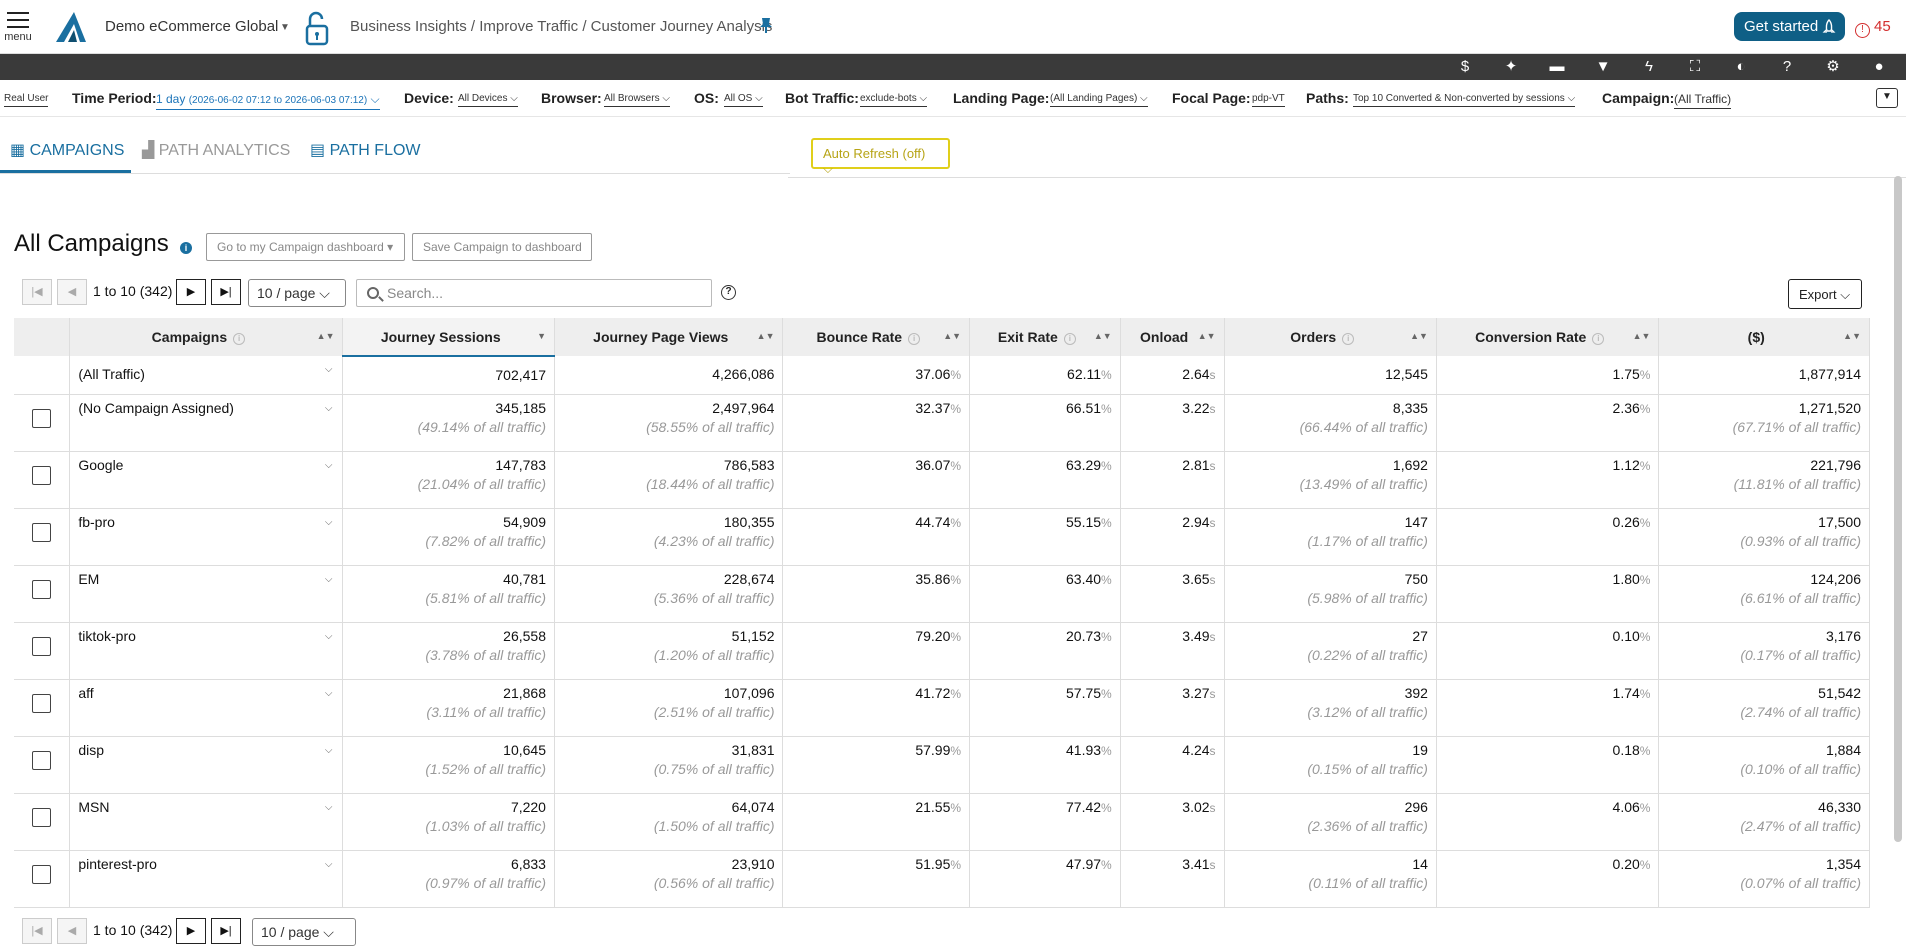  I want to click on export-button: Export ⌵, so click(1825, 294).